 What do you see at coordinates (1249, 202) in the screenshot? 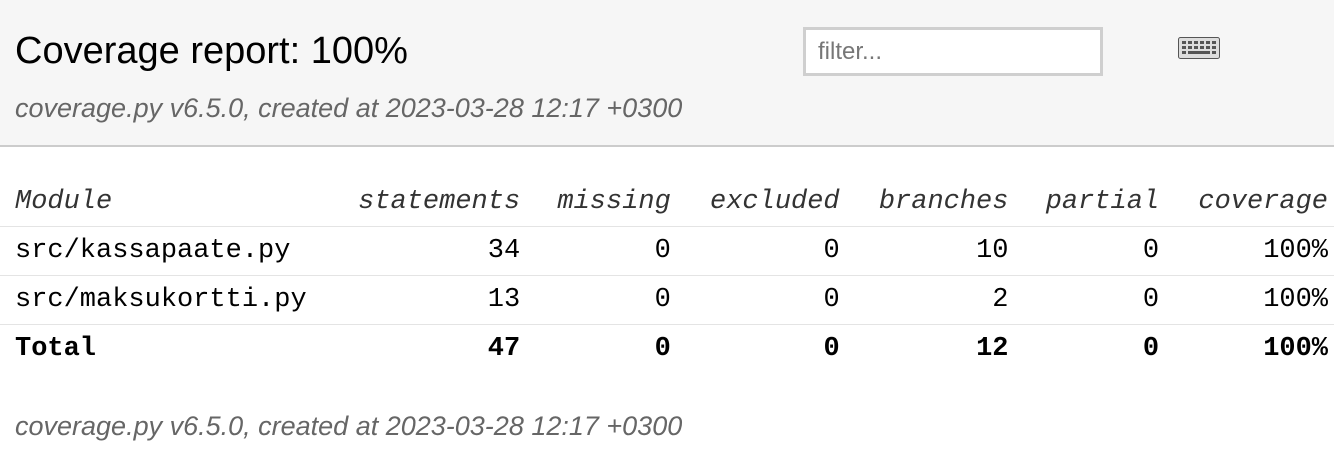
I see `column-header-coverage: coverage` at bounding box center [1249, 202].